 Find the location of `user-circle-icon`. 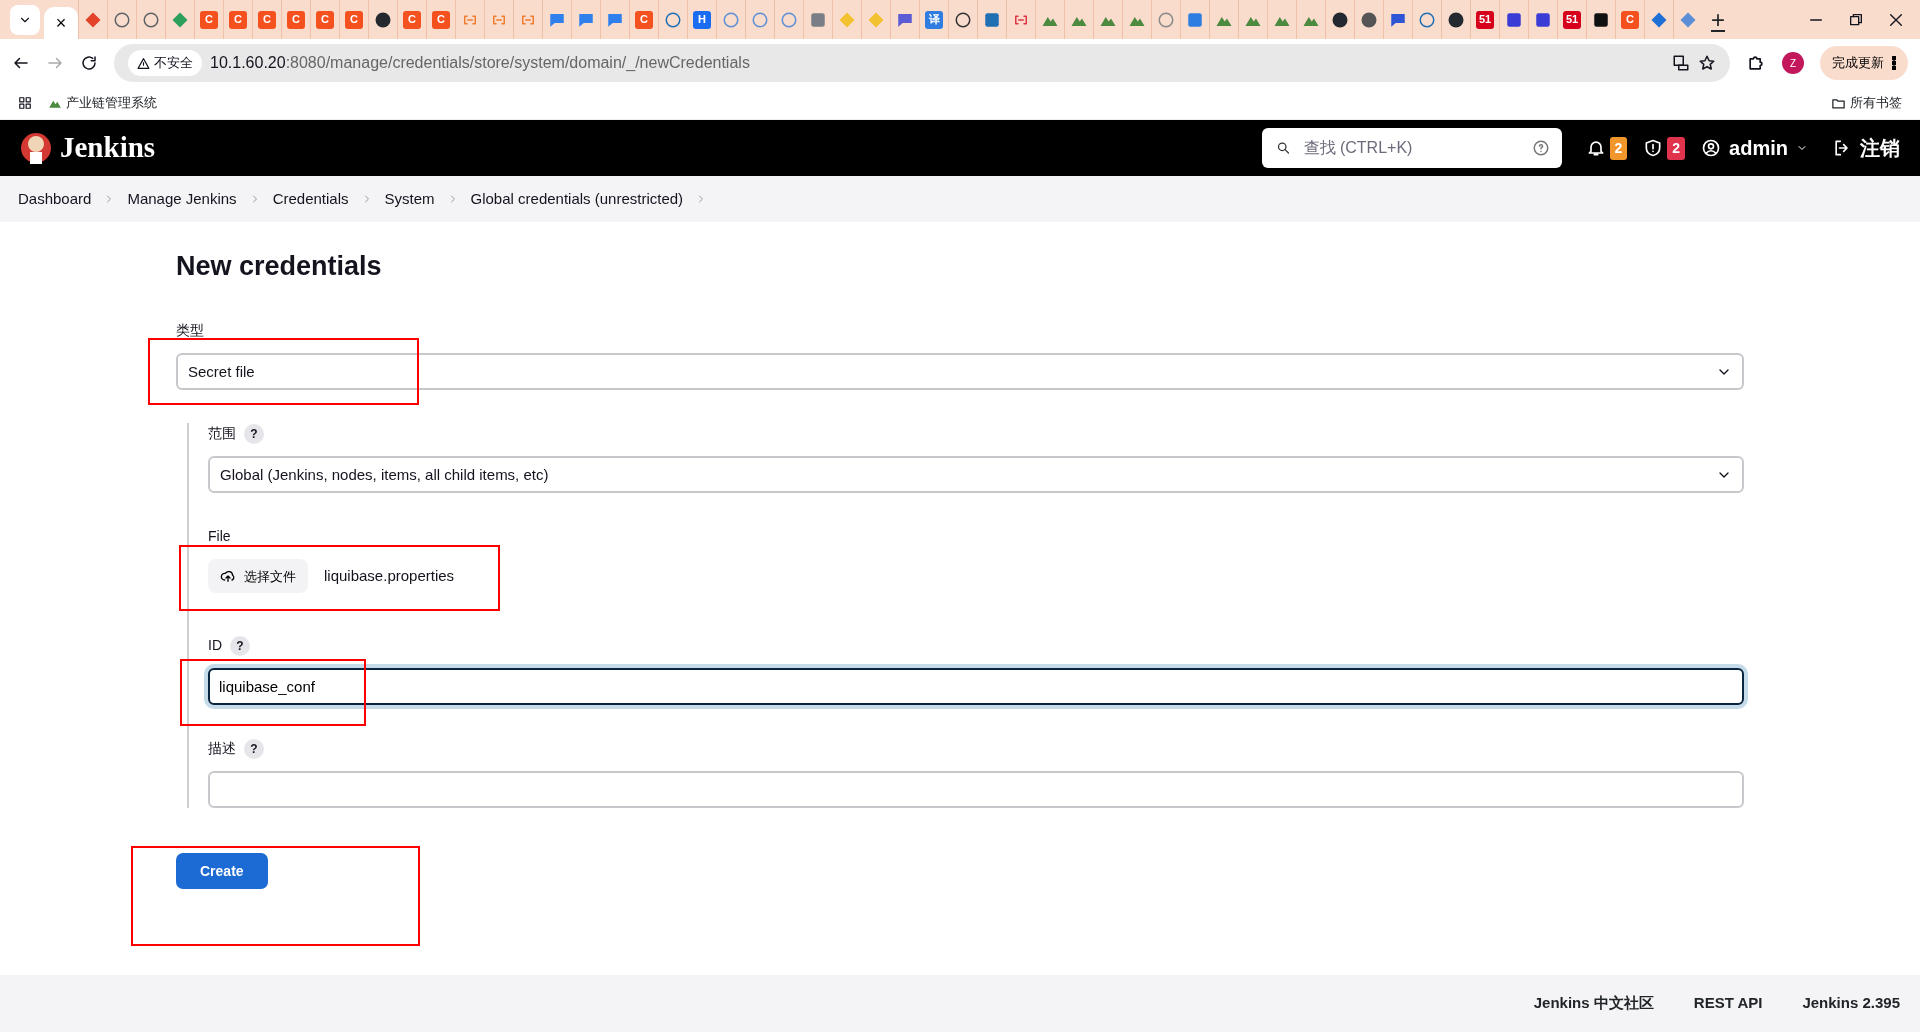

user-circle-icon is located at coordinates (1711, 148).